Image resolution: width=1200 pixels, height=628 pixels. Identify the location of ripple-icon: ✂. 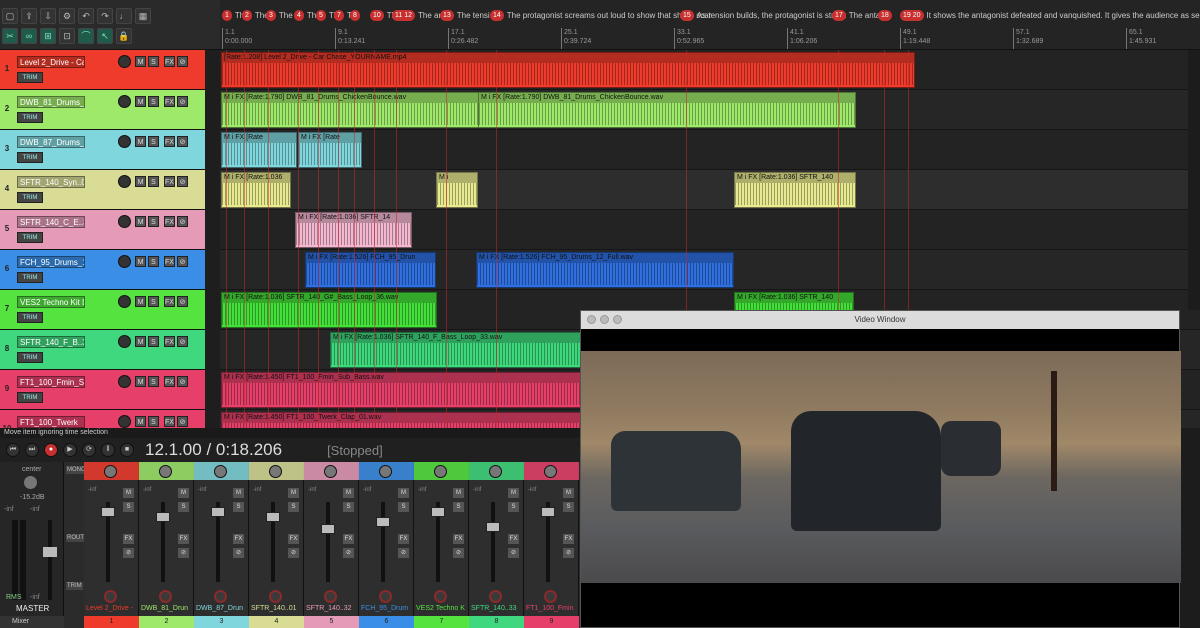
(10, 36).